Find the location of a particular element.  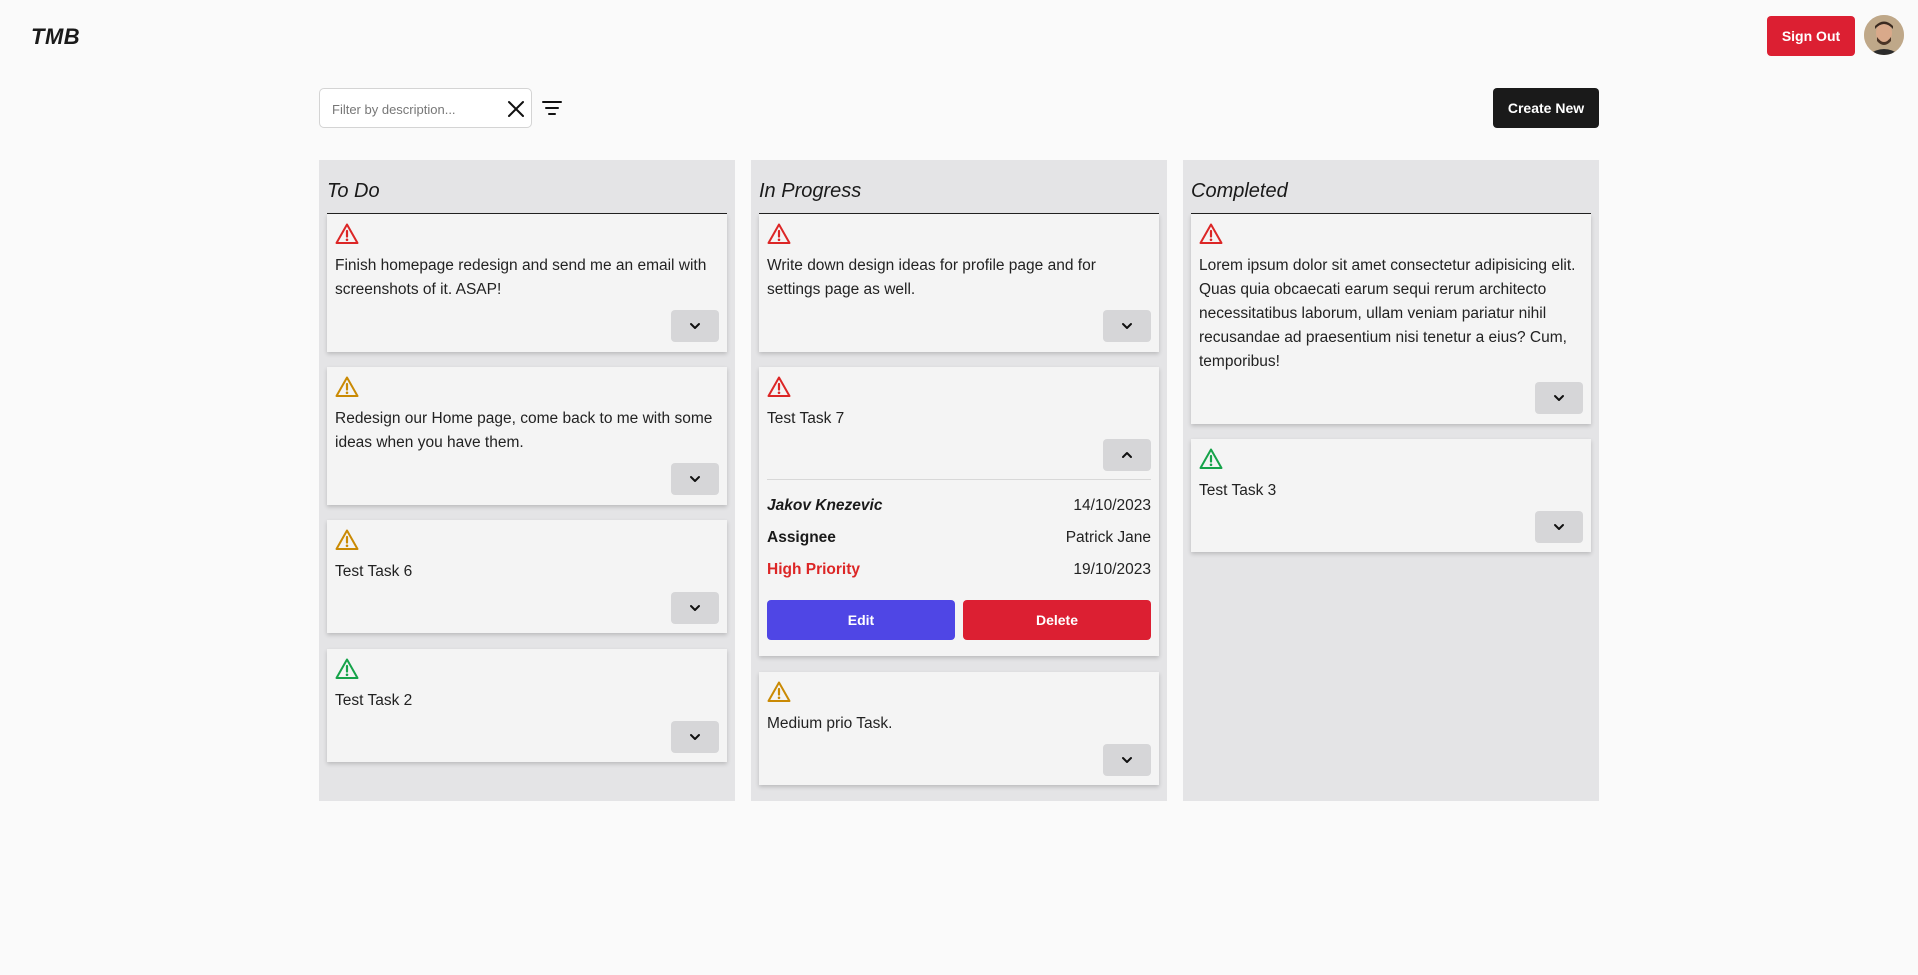

sort-filter-icon is located at coordinates (552, 108).